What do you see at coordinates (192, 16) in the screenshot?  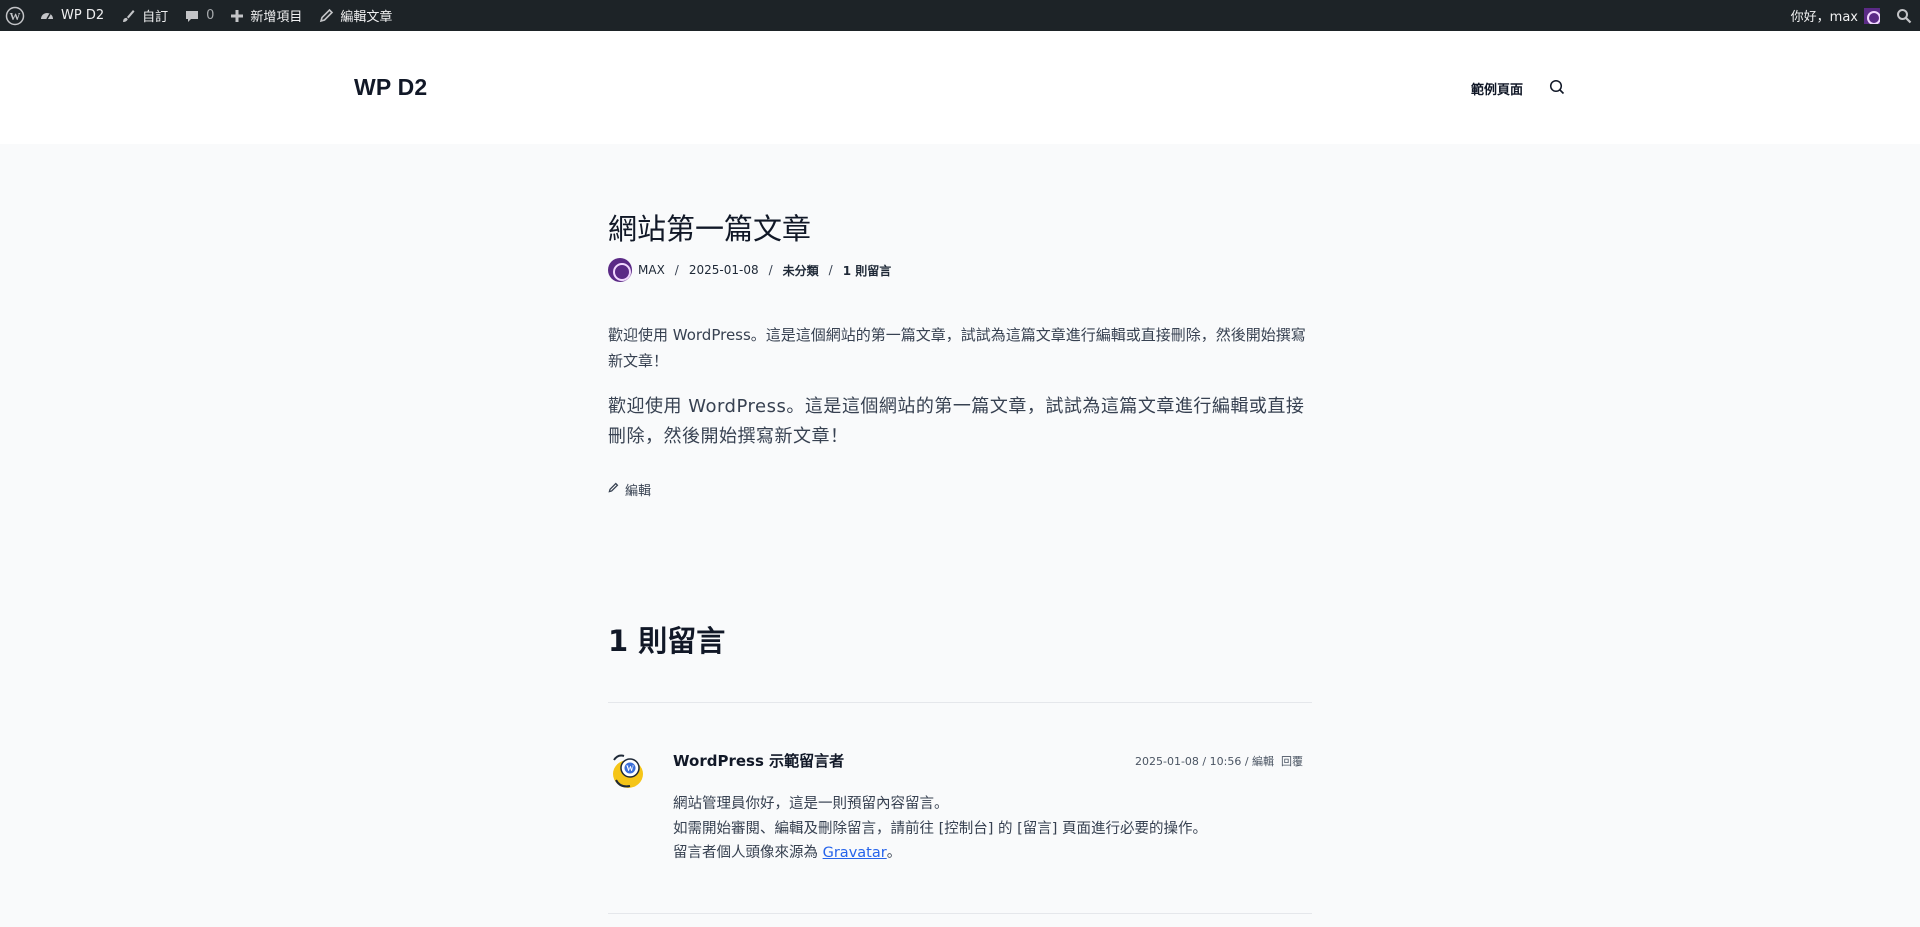 I see `comment-bubble-icon` at bounding box center [192, 16].